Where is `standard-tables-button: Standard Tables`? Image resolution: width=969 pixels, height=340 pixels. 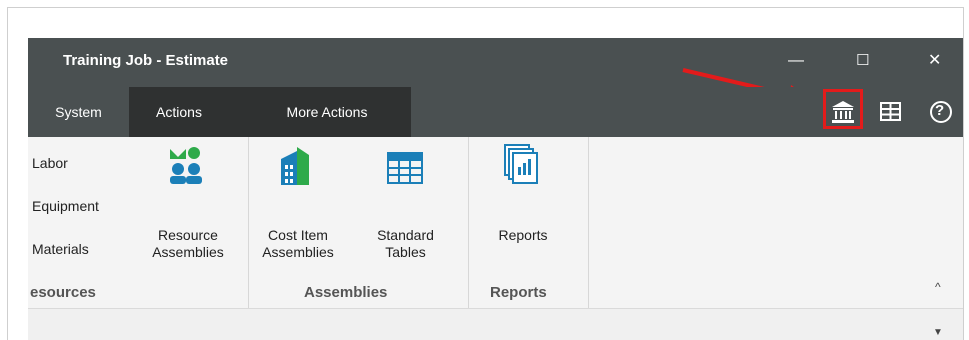
standard-tables-button: Standard Tables is located at coordinates (405, 244).